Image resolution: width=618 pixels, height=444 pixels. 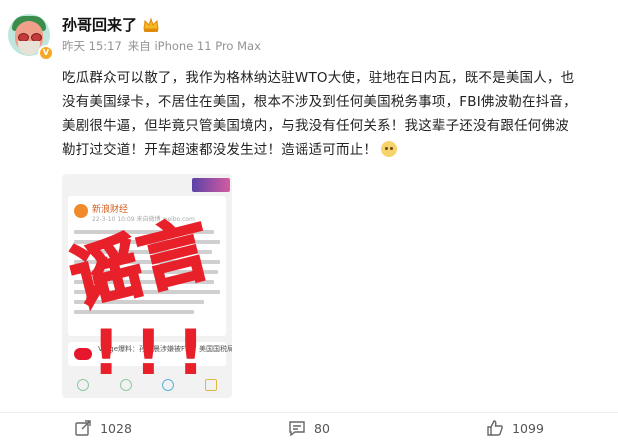 What do you see at coordinates (168, 385) in the screenshot?
I see `qq-icon` at bounding box center [168, 385].